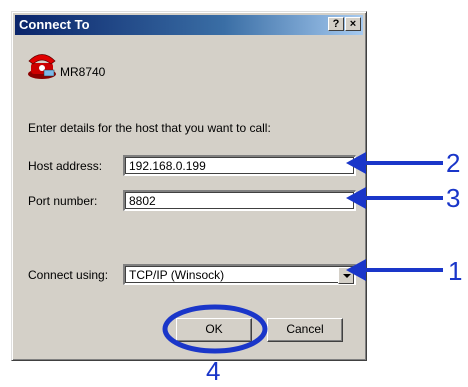 The image size is (468, 387). Describe the element at coordinates (453, 198) in the screenshot. I see `callout-number-port-number: 3` at that location.